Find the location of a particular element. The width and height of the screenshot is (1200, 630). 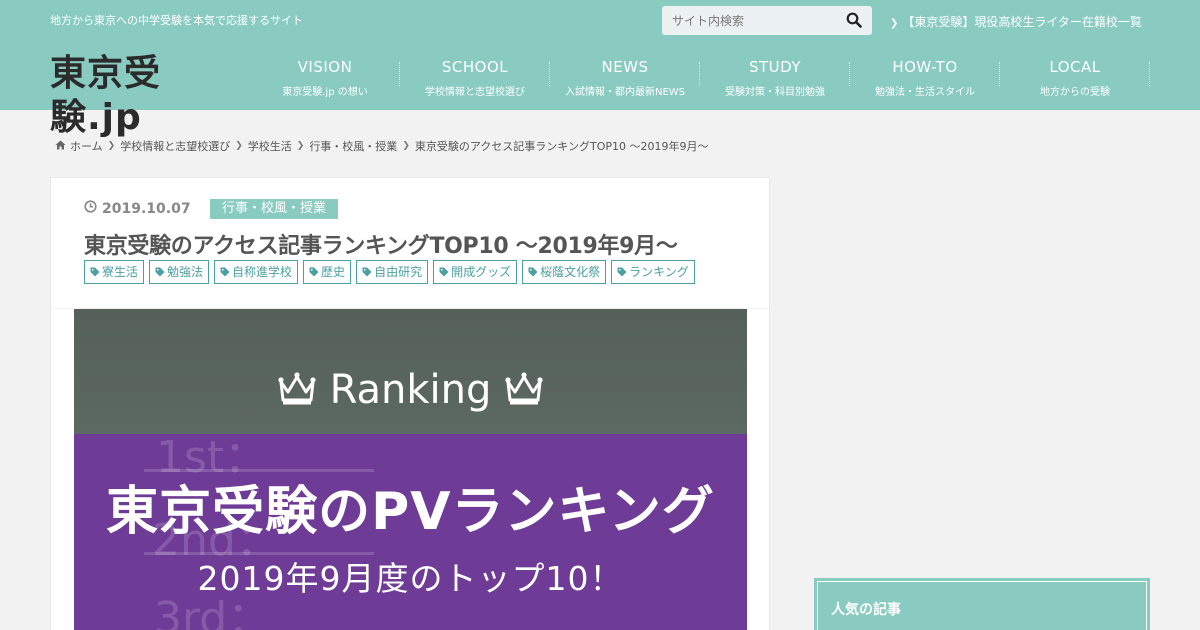

tag-label: 自称進学校 is located at coordinates (262, 272).